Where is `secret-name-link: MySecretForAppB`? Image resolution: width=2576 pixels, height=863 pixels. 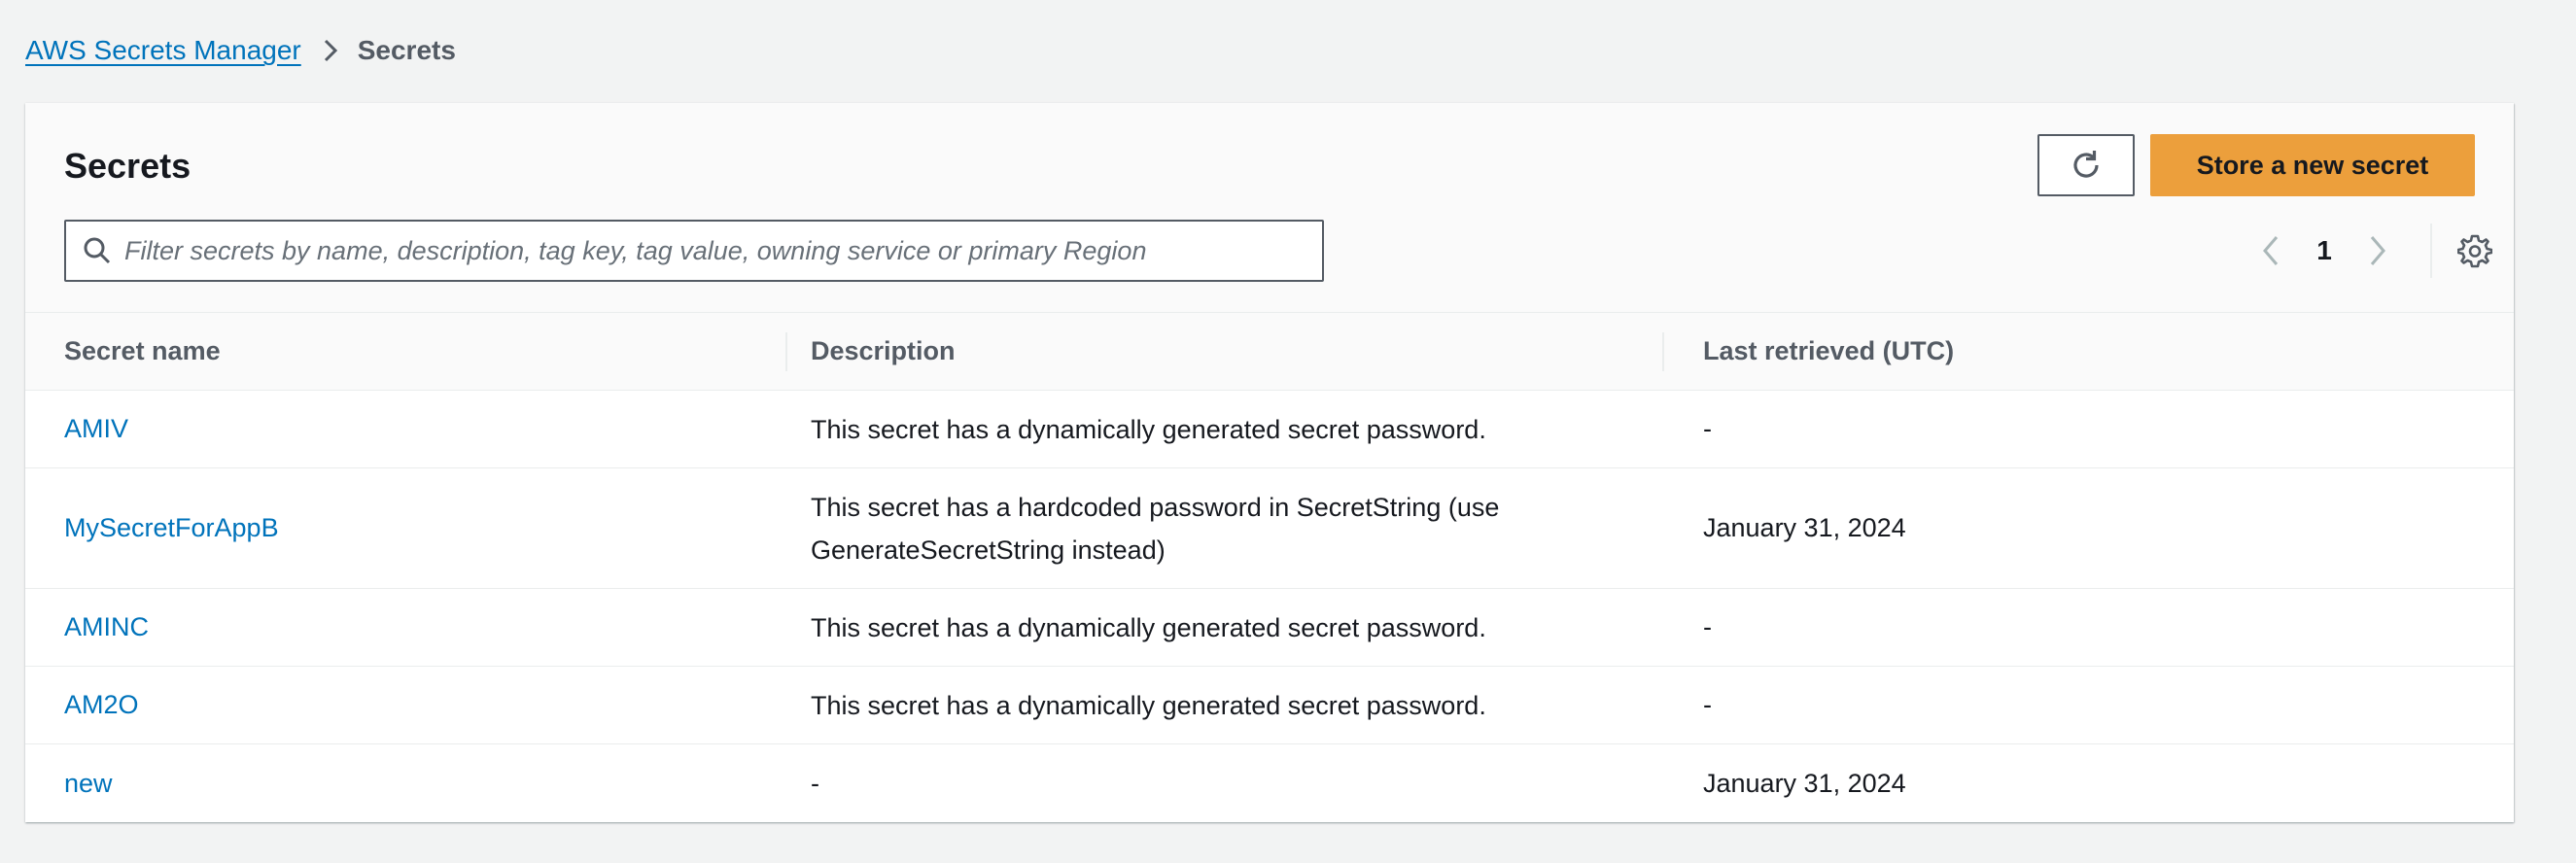
secret-name-link: MySecretForAppB is located at coordinates (171, 528).